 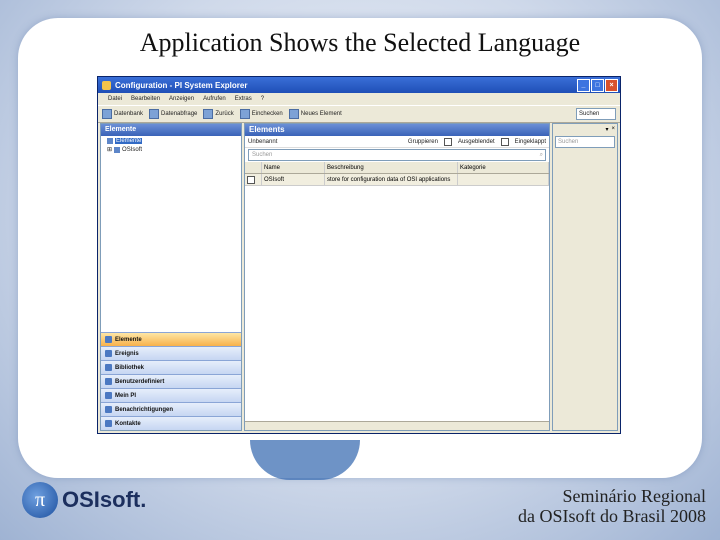 What do you see at coordinates (503, 167) in the screenshot?
I see `column-header: Kategorie` at bounding box center [503, 167].